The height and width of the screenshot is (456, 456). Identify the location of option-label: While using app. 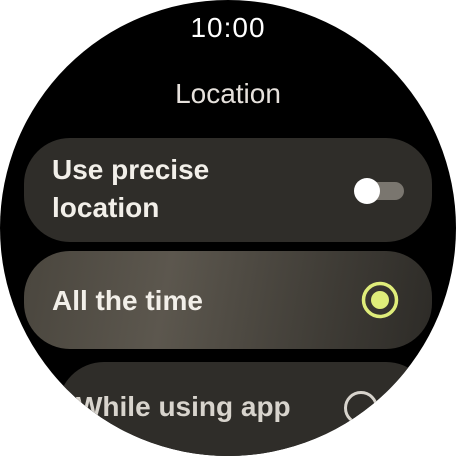
(183, 406).